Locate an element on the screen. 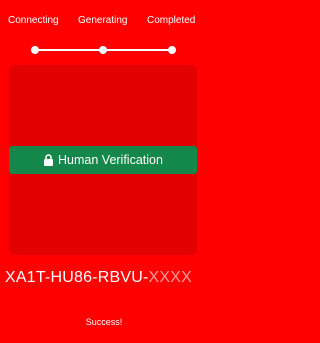  code-masked-part: XXXX is located at coordinates (170, 277).